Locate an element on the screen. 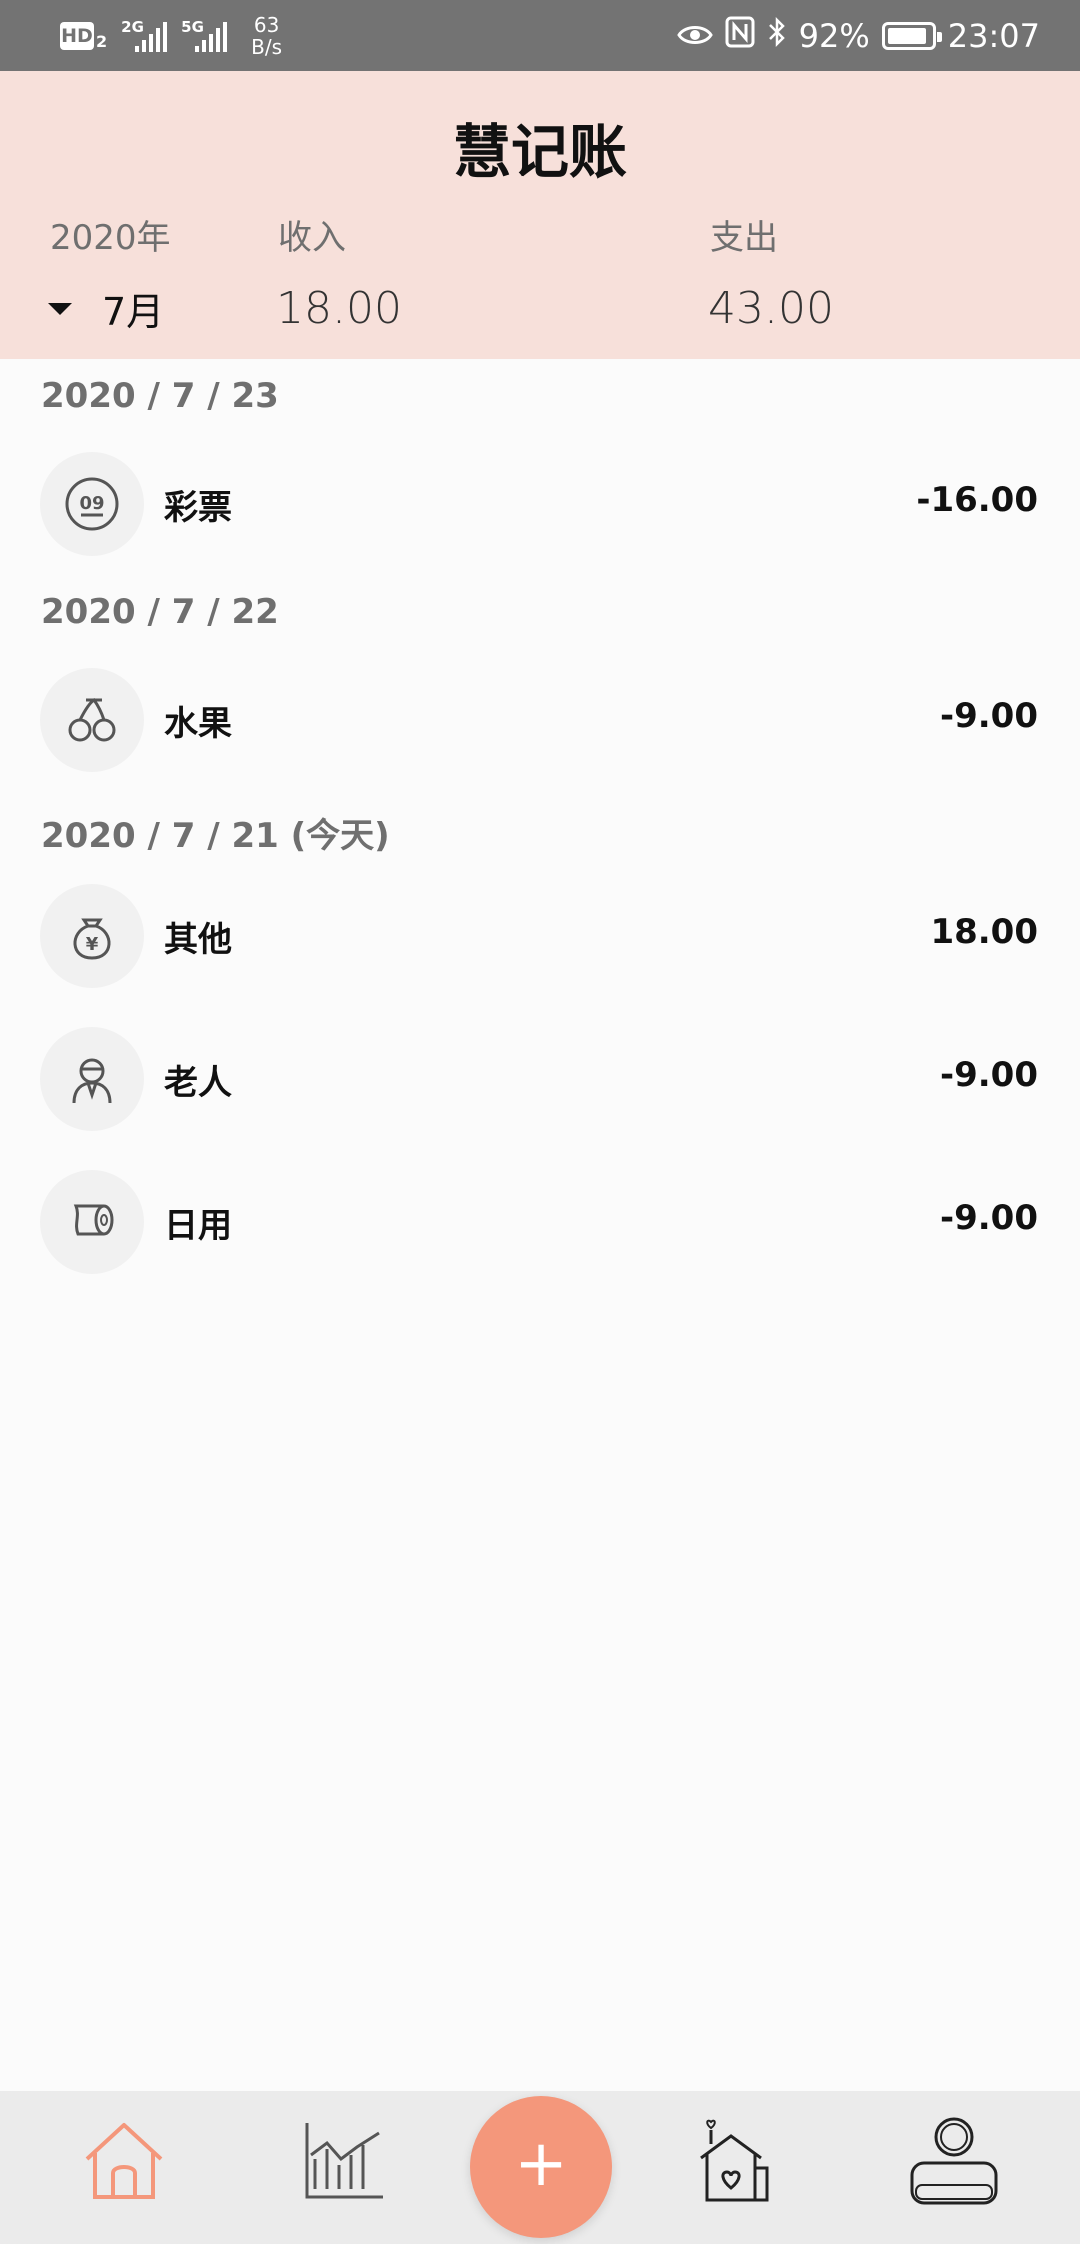  app-title: 慧记账 is located at coordinates (539, 152).